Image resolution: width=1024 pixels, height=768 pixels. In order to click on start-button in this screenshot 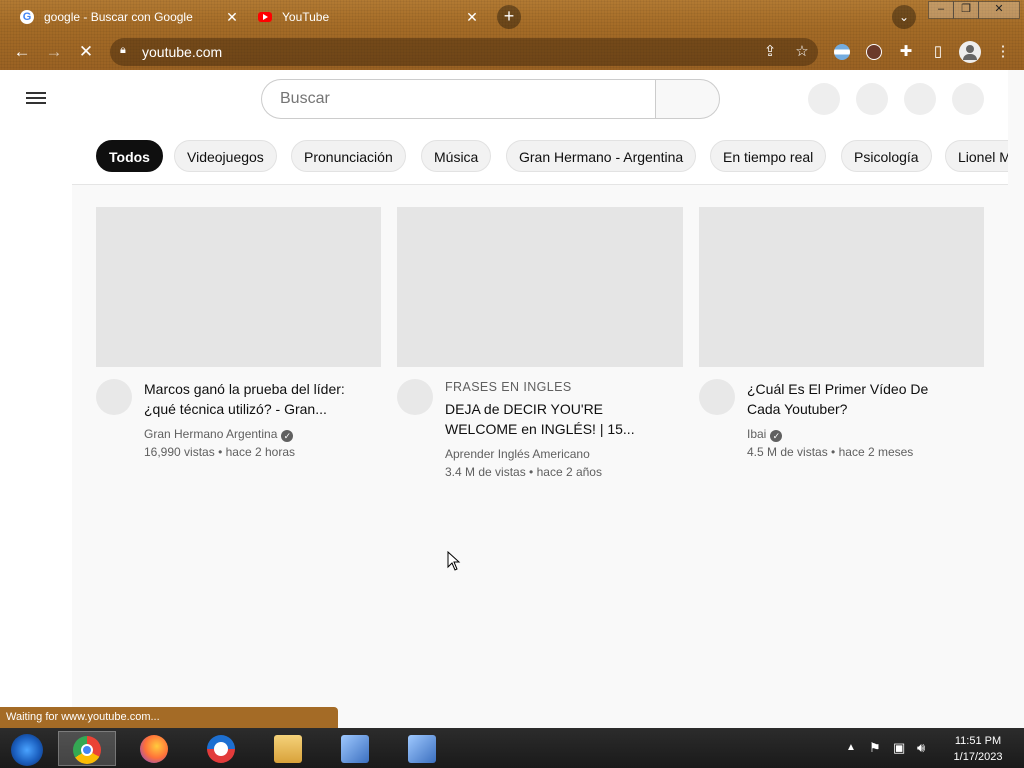, I will do `click(29, 748)`.